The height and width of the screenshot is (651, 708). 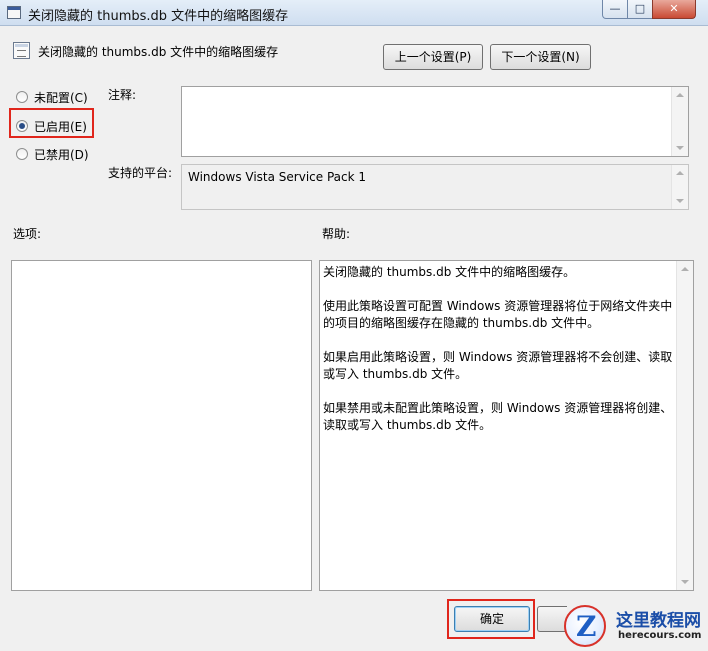 I want to click on radio-not-configured: 未配置(C), so click(x=56, y=98).